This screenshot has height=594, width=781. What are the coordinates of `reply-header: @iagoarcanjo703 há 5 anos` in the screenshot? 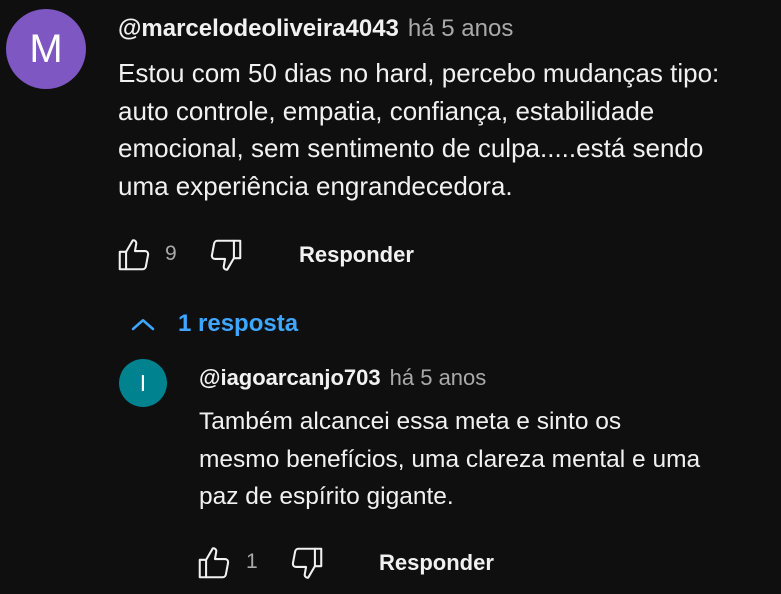 It's located at (342, 379).